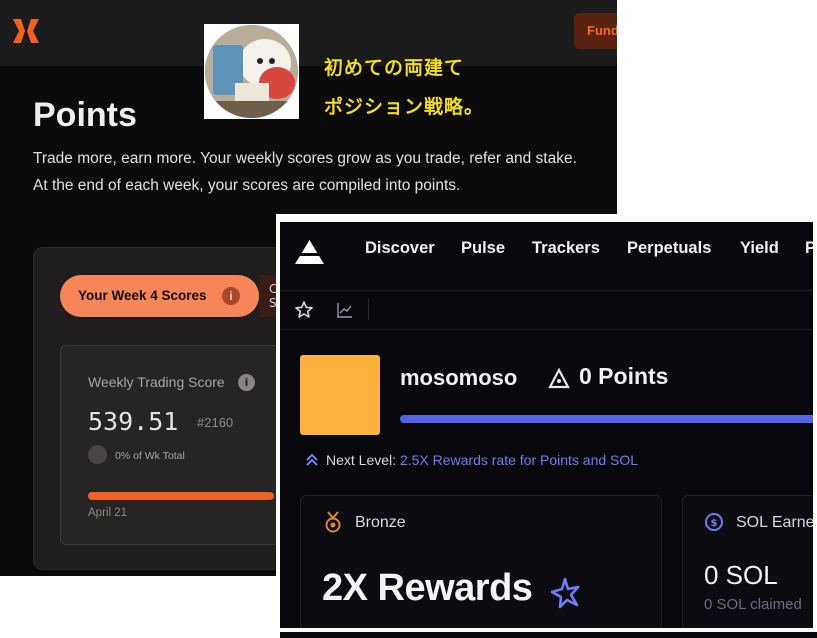 This screenshot has height=638, width=817. I want to click on progress-date: April 21, so click(107, 513).